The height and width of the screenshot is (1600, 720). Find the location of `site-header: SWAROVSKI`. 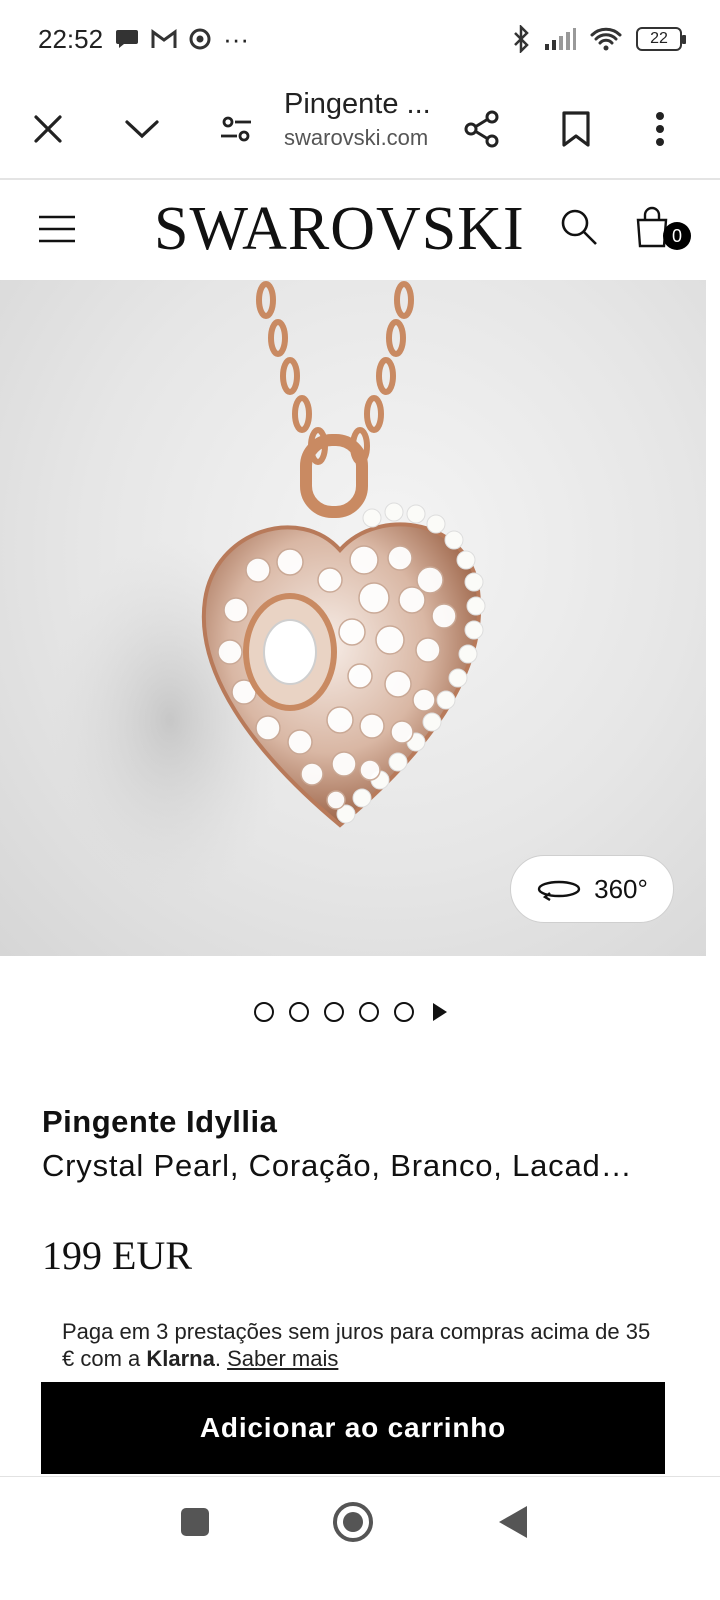

site-header: SWAROVSKI is located at coordinates (360, 230).